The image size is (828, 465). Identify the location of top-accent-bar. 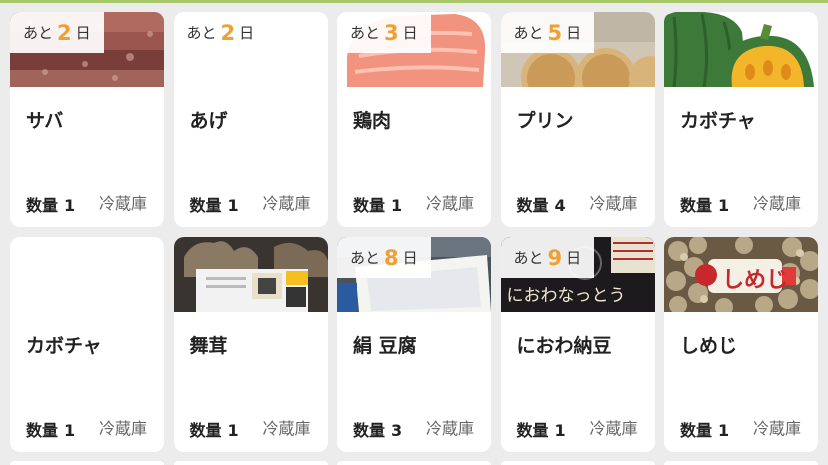
(414, 1).